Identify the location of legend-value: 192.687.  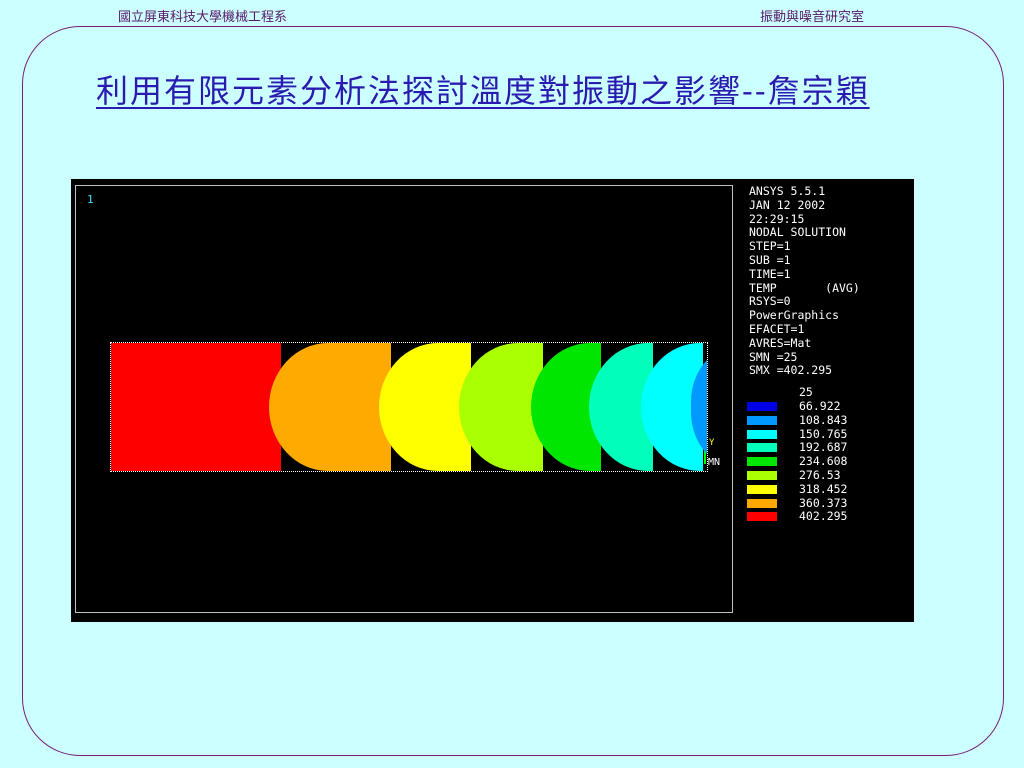
(823, 447).